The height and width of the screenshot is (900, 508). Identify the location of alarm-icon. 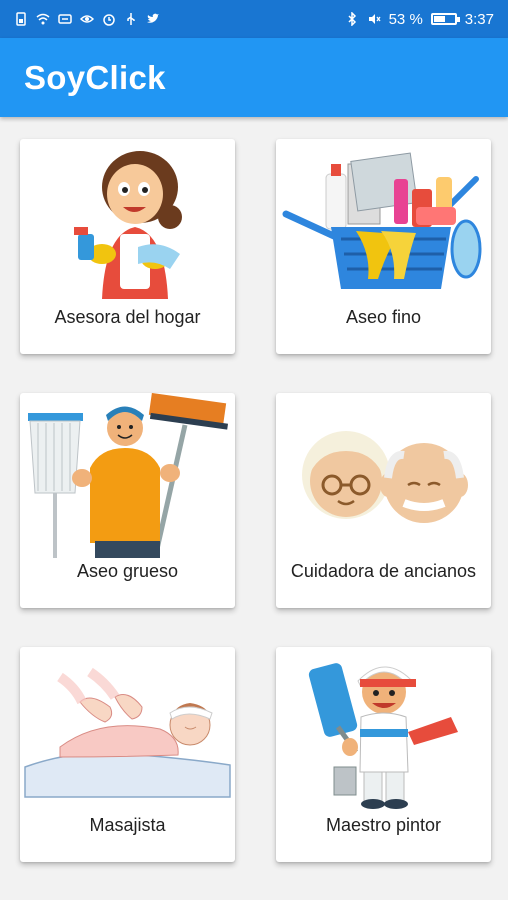
(109, 19).